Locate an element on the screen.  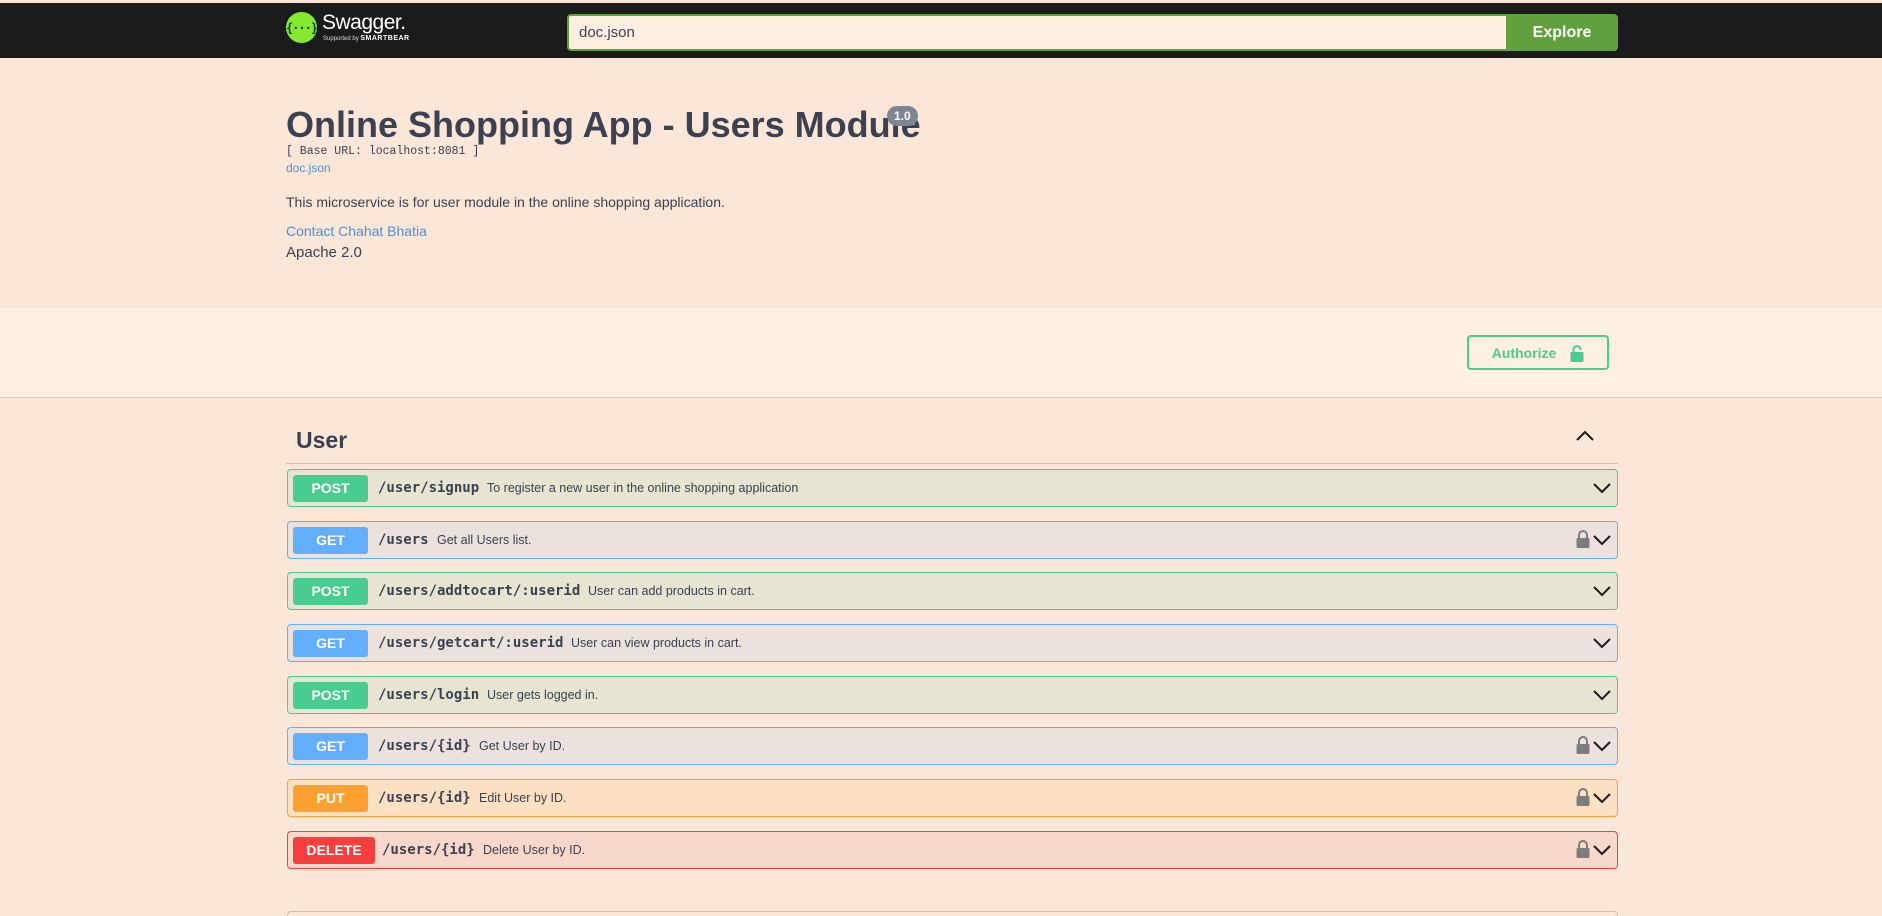
opblock-delete: DELETE/users/{id} Delete User by ID. is located at coordinates (952, 850).